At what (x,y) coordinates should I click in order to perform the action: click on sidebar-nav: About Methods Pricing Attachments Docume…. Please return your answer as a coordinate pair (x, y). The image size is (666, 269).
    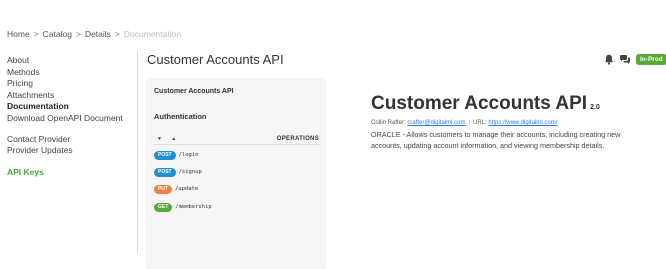
    Looking at the image, I should click on (68, 116).